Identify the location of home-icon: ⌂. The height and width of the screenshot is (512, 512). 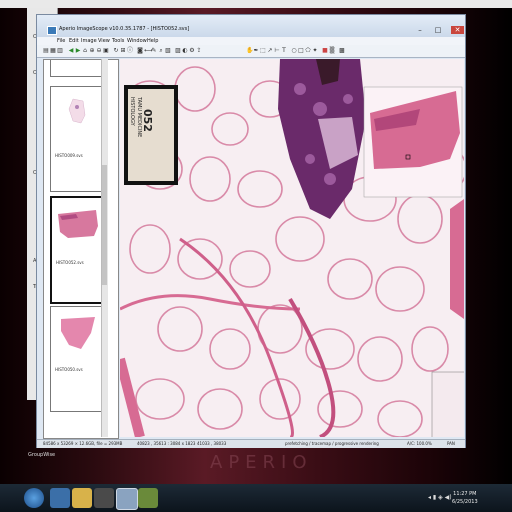
(85, 50).